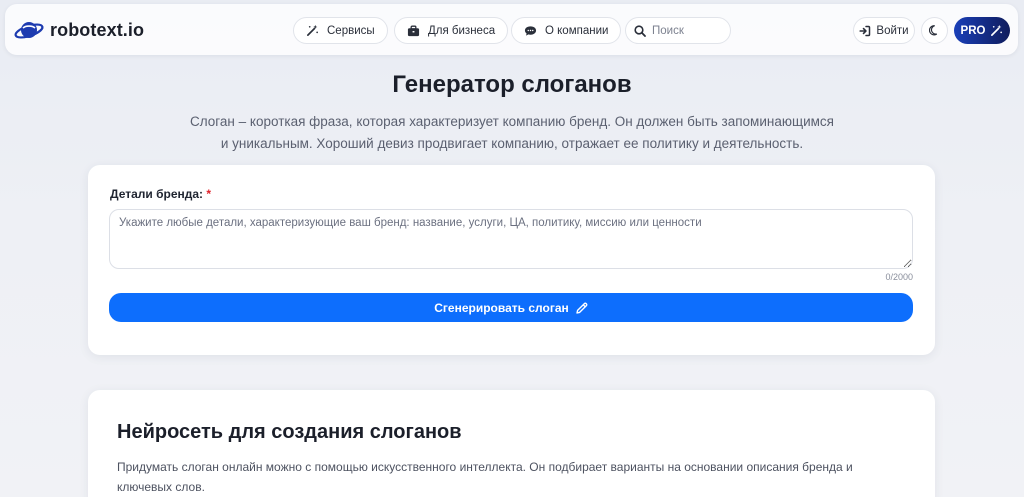 Image resolution: width=1024 pixels, height=497 pixels. I want to click on generate-slogan-button: Сгенерировать слоган, so click(511, 307).